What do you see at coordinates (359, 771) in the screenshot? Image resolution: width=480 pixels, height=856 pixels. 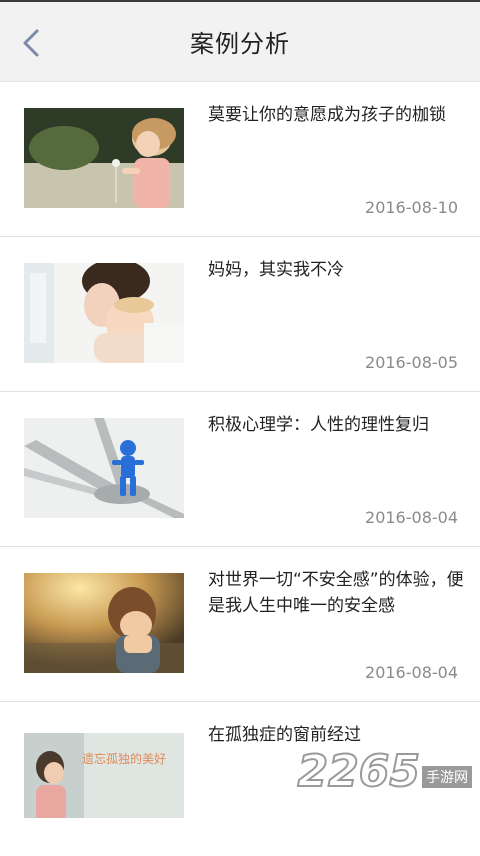 I see `watermark-number: 2265` at bounding box center [359, 771].